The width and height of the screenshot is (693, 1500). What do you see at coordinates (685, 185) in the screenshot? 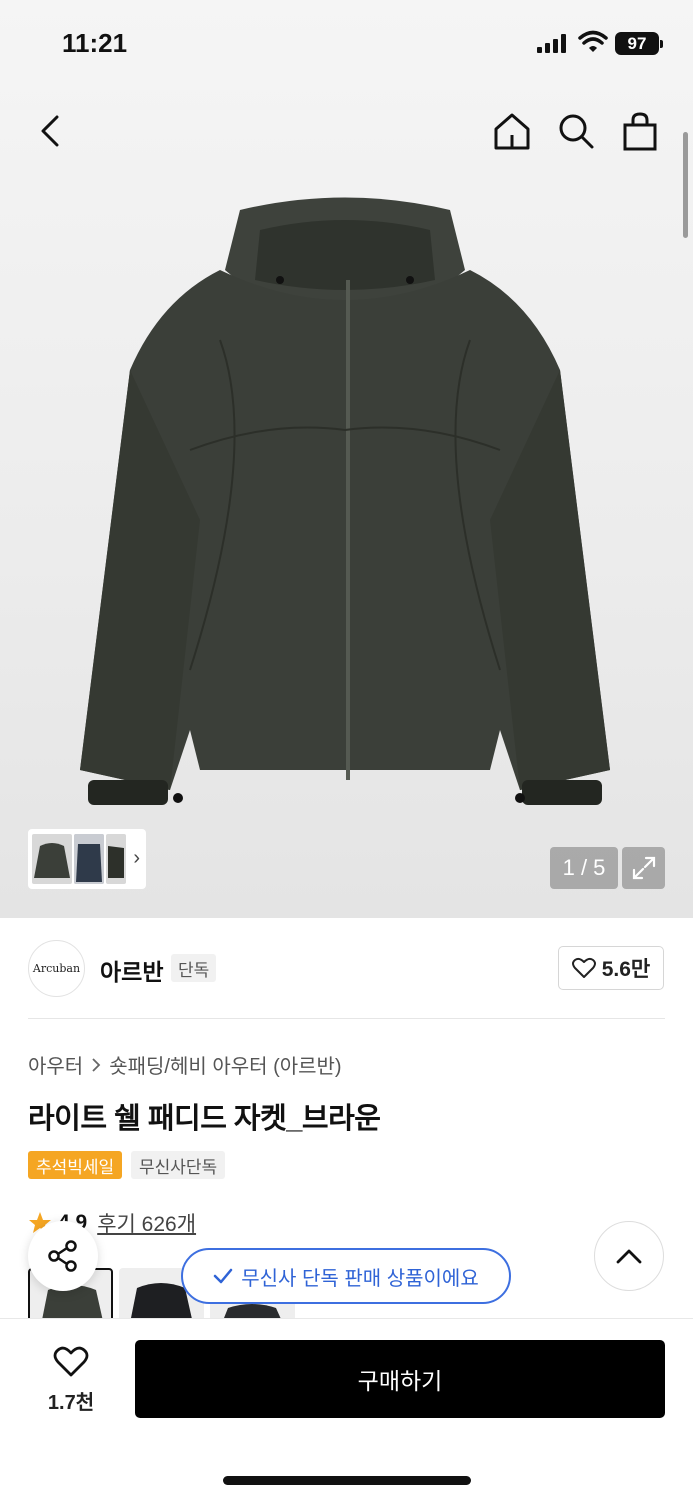
I see `scrollbar` at bounding box center [685, 185].